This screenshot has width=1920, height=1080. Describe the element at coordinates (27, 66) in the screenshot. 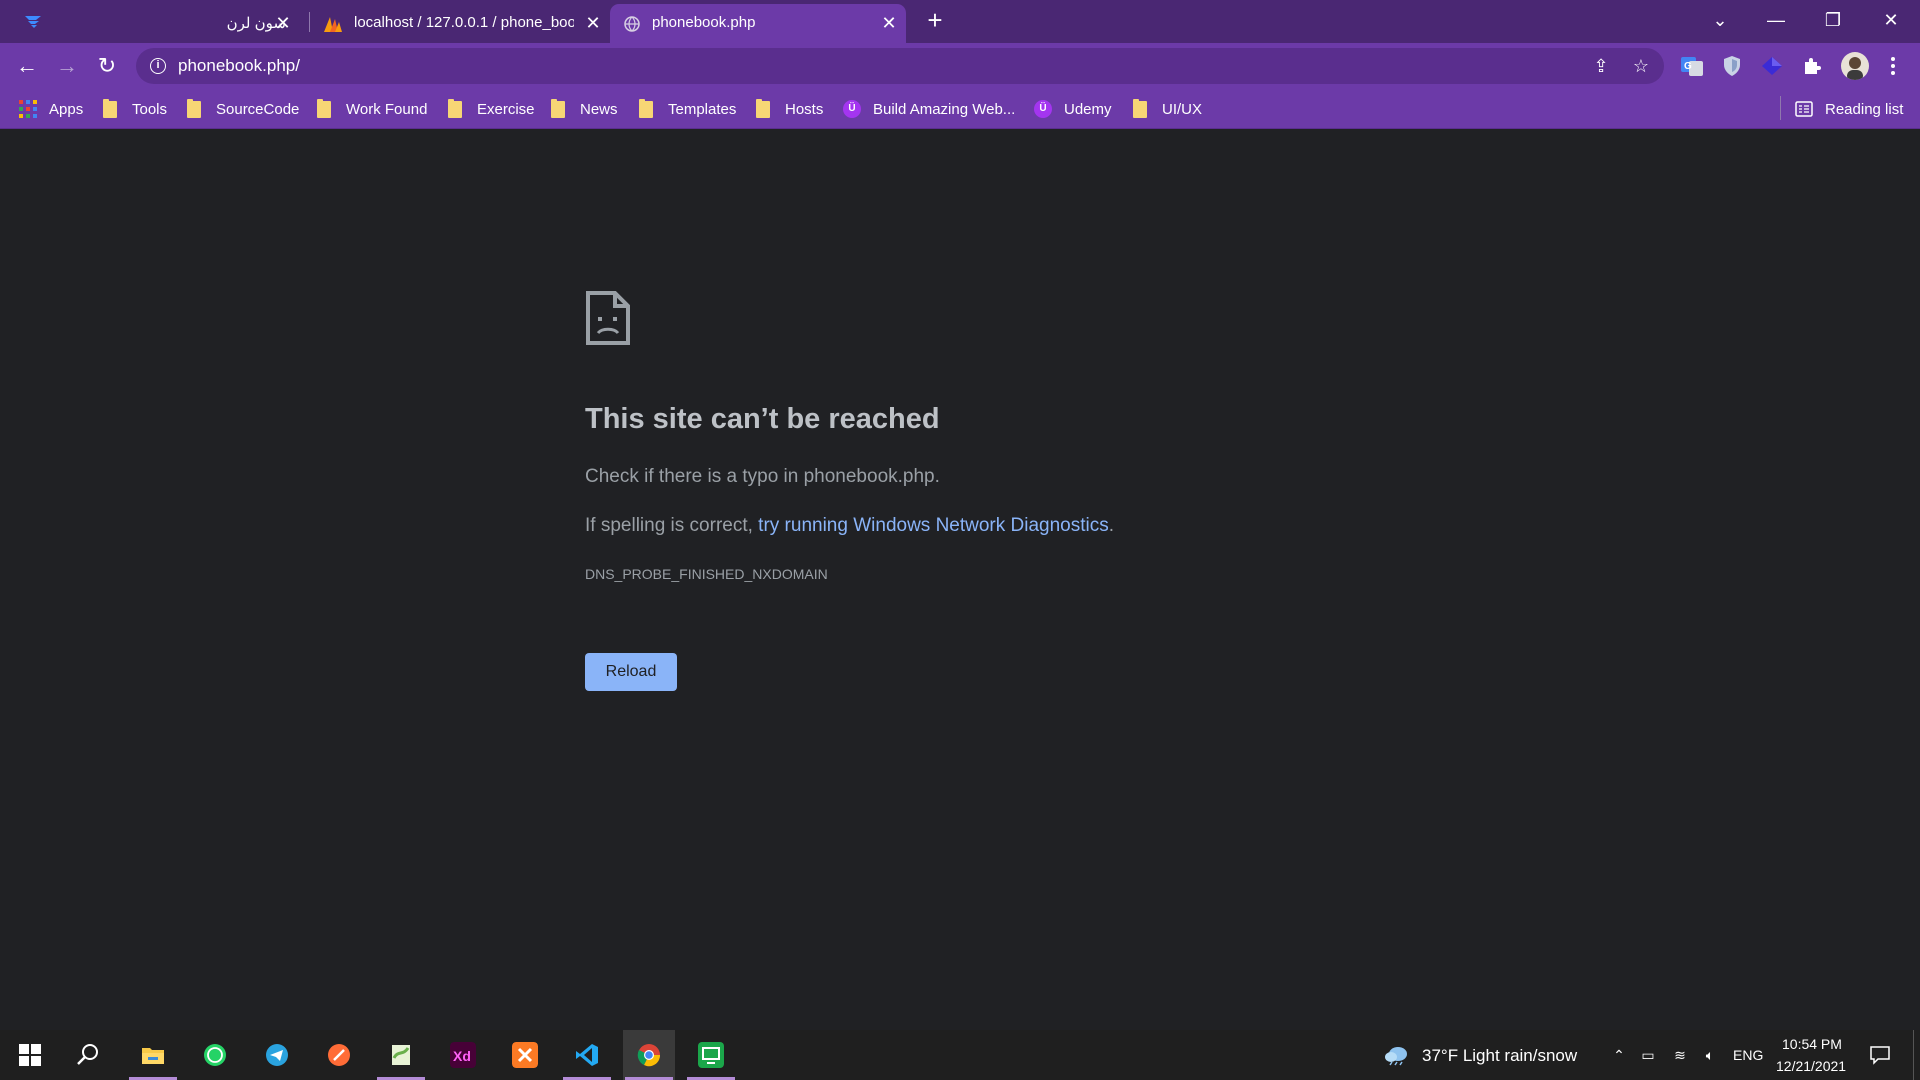

I see `back-button: ←` at that location.